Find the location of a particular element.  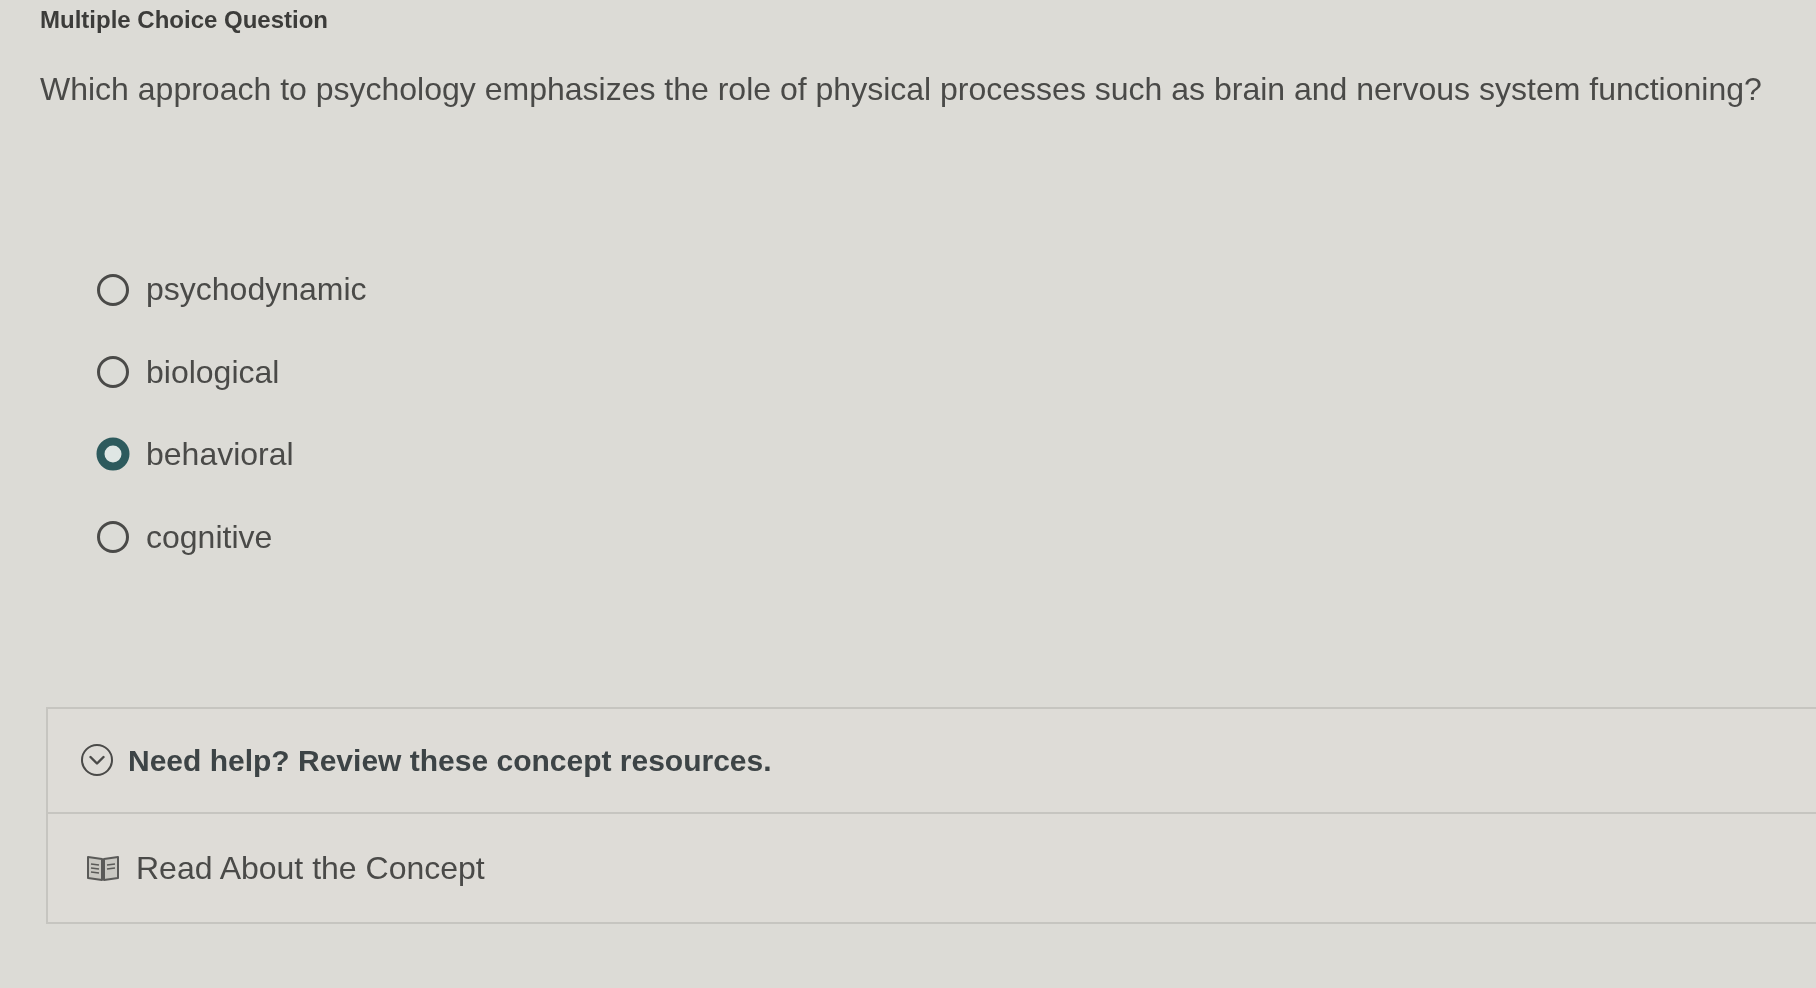

help-toggle: Need help? Review these concept resources. is located at coordinates (932, 760).